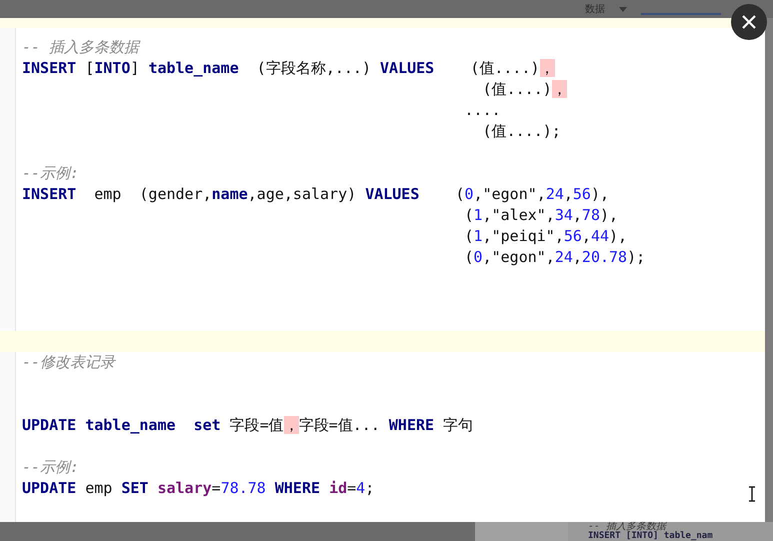 The height and width of the screenshot is (541, 773). Describe the element at coordinates (595, 9) in the screenshot. I see `menu-label: 数据` at that location.